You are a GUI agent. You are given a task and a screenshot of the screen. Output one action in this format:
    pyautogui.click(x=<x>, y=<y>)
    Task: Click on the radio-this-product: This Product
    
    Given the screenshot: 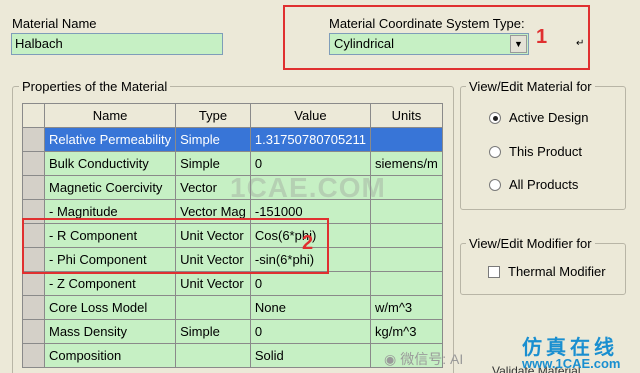 What is the action you would take?
    pyautogui.click(x=535, y=151)
    